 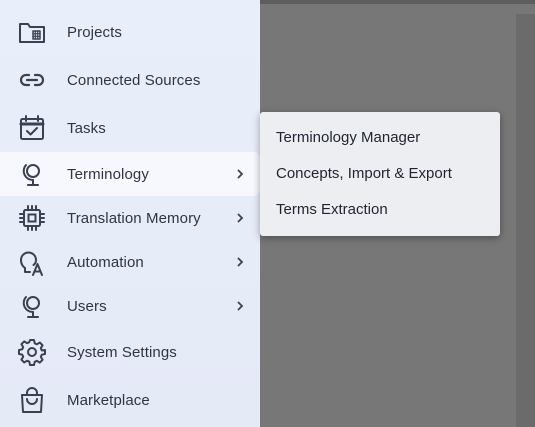 I want to click on content-panel, so click(x=525, y=220).